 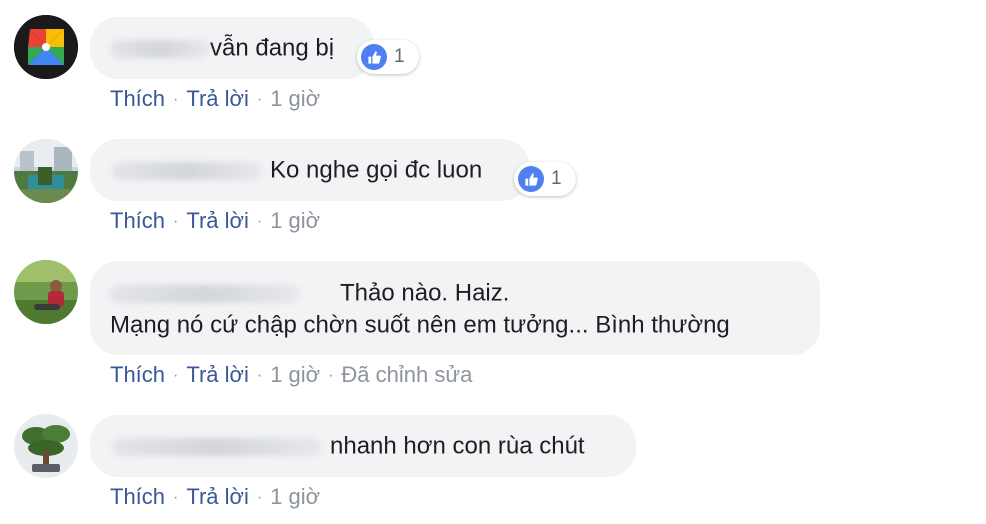 What do you see at coordinates (425, 293) in the screenshot?
I see `comment-text-line1: Thảo nào. Haiz.` at bounding box center [425, 293].